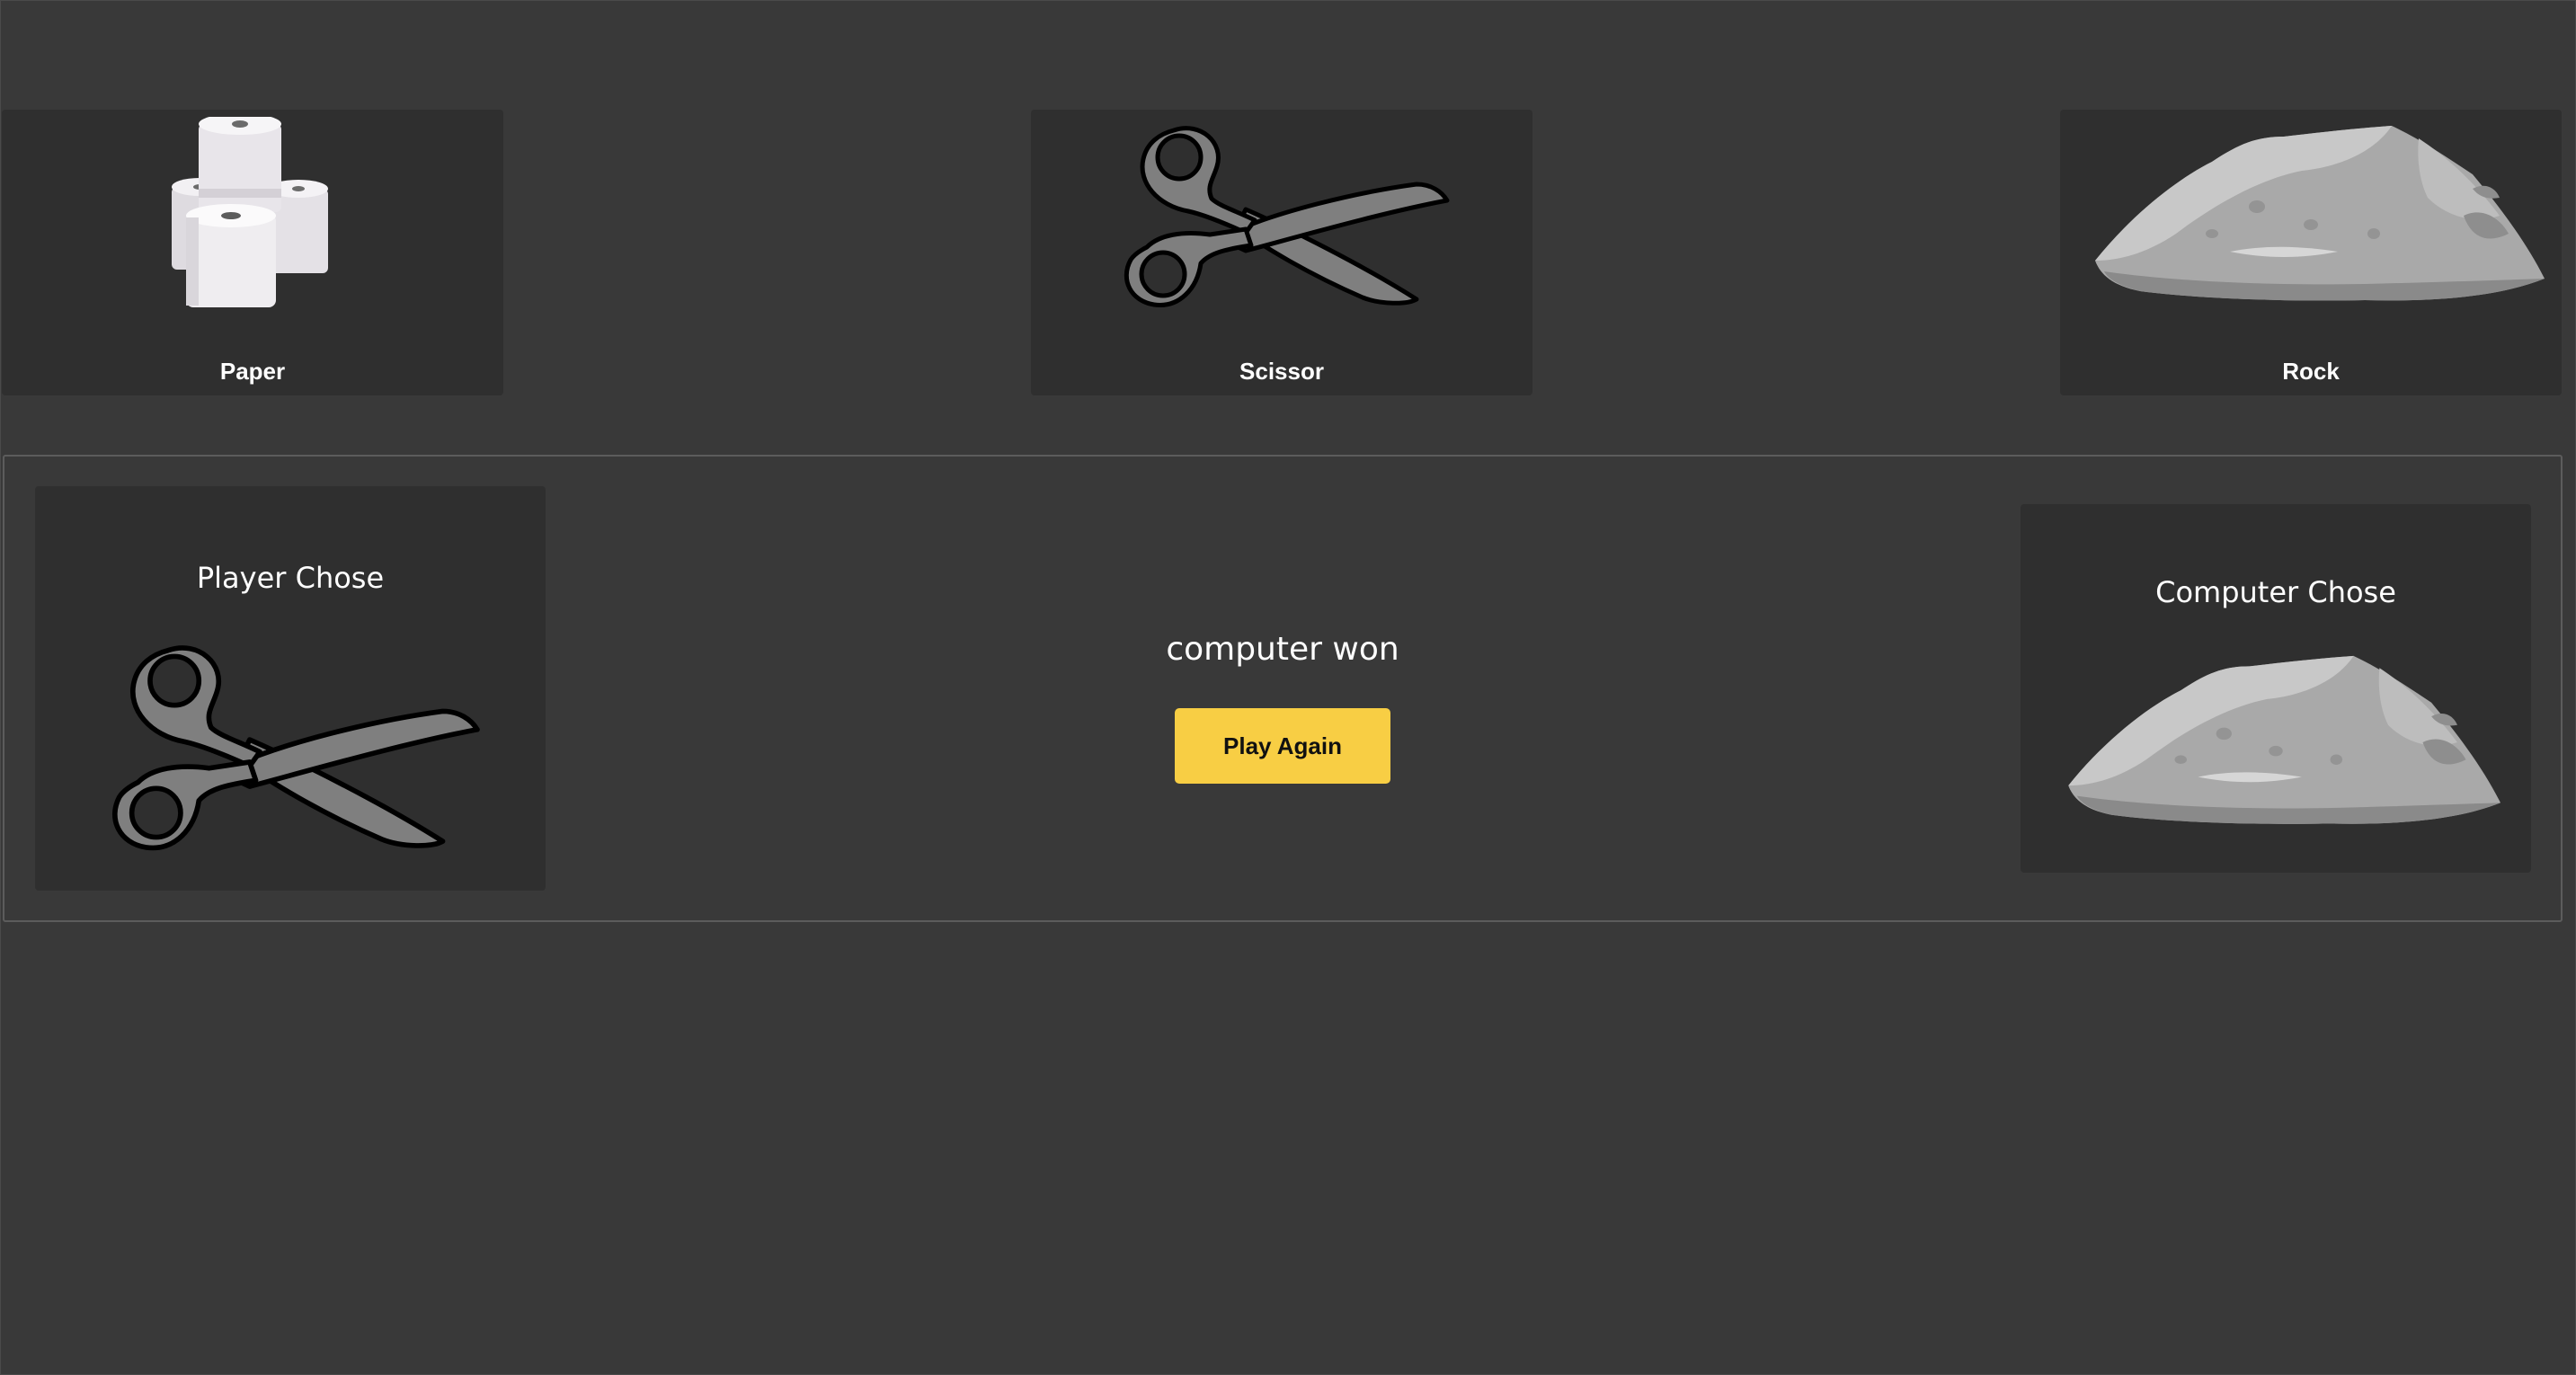 Image resolution: width=2576 pixels, height=1375 pixels. I want to click on play-again-button: Play Again, so click(1282, 746).